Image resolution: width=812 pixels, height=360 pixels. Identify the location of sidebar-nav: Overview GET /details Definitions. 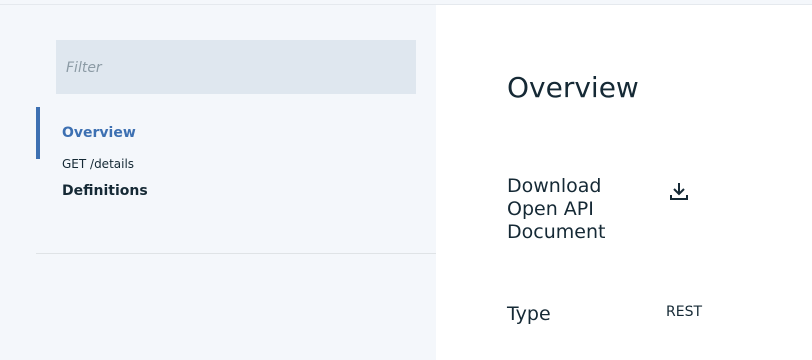
(236, 158).